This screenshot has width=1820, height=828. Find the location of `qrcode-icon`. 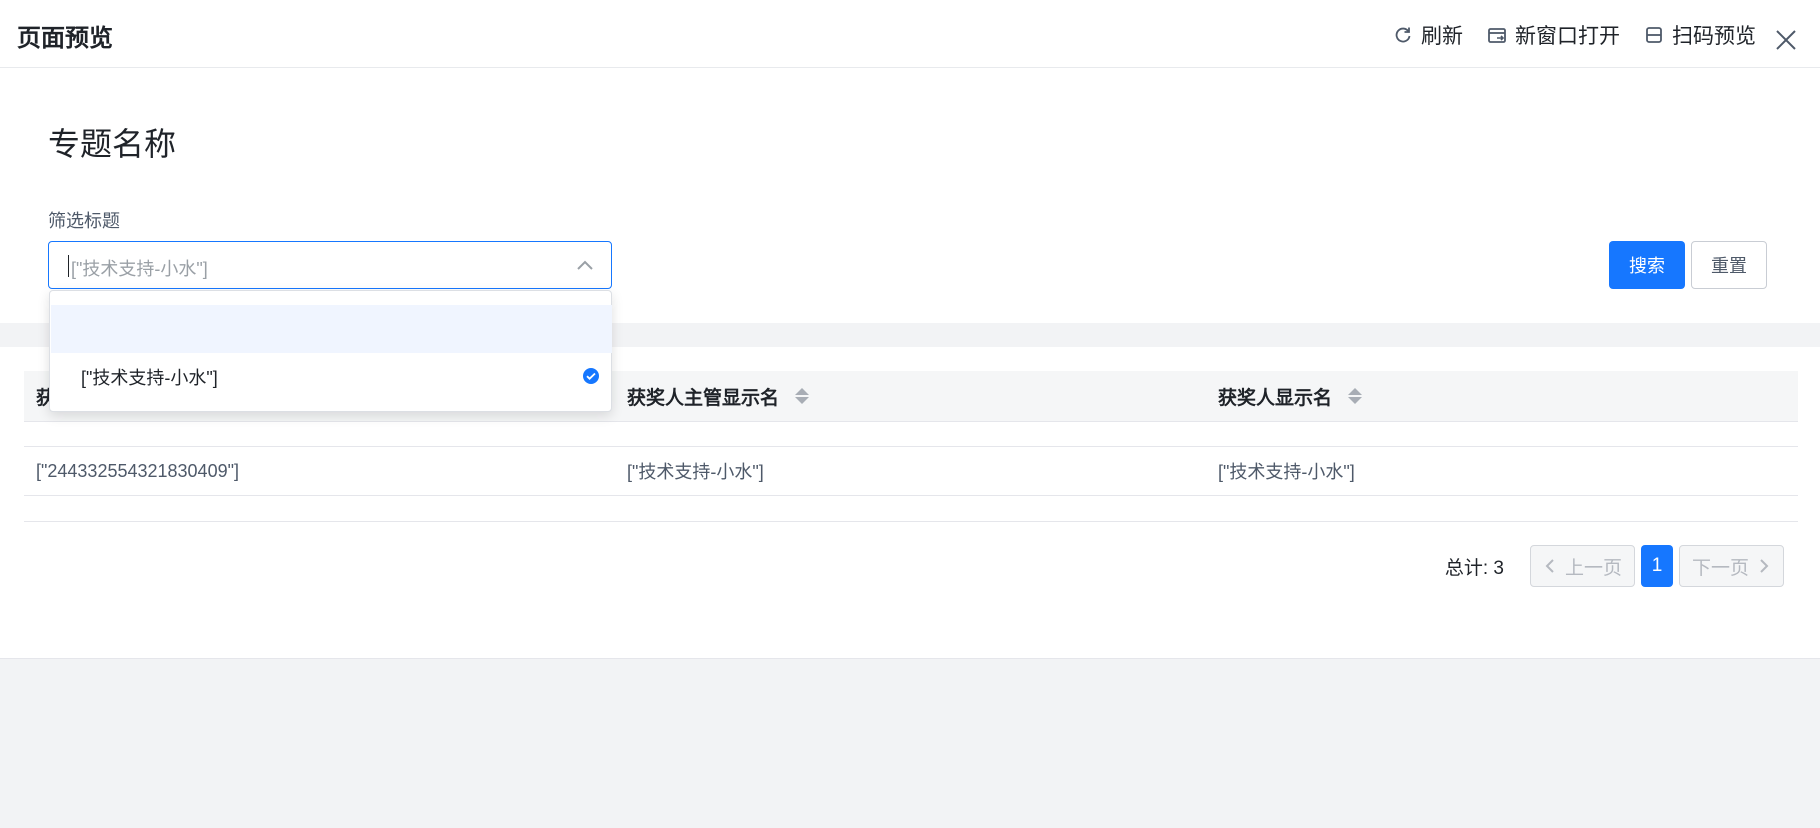

qrcode-icon is located at coordinates (1654, 35).